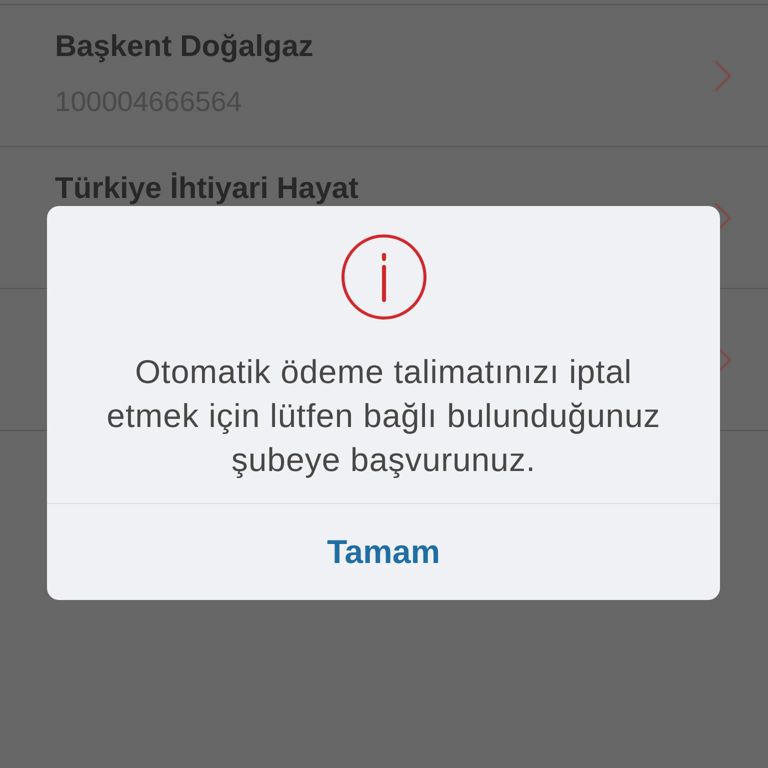 The image size is (768, 768). What do you see at coordinates (384, 416) in the screenshot?
I see `dialog-message: Otomatik ödeme talimatınızı iptal etmek için lütfen bağlı bulunduğunuz şubeye başvurunuz.` at bounding box center [384, 416].